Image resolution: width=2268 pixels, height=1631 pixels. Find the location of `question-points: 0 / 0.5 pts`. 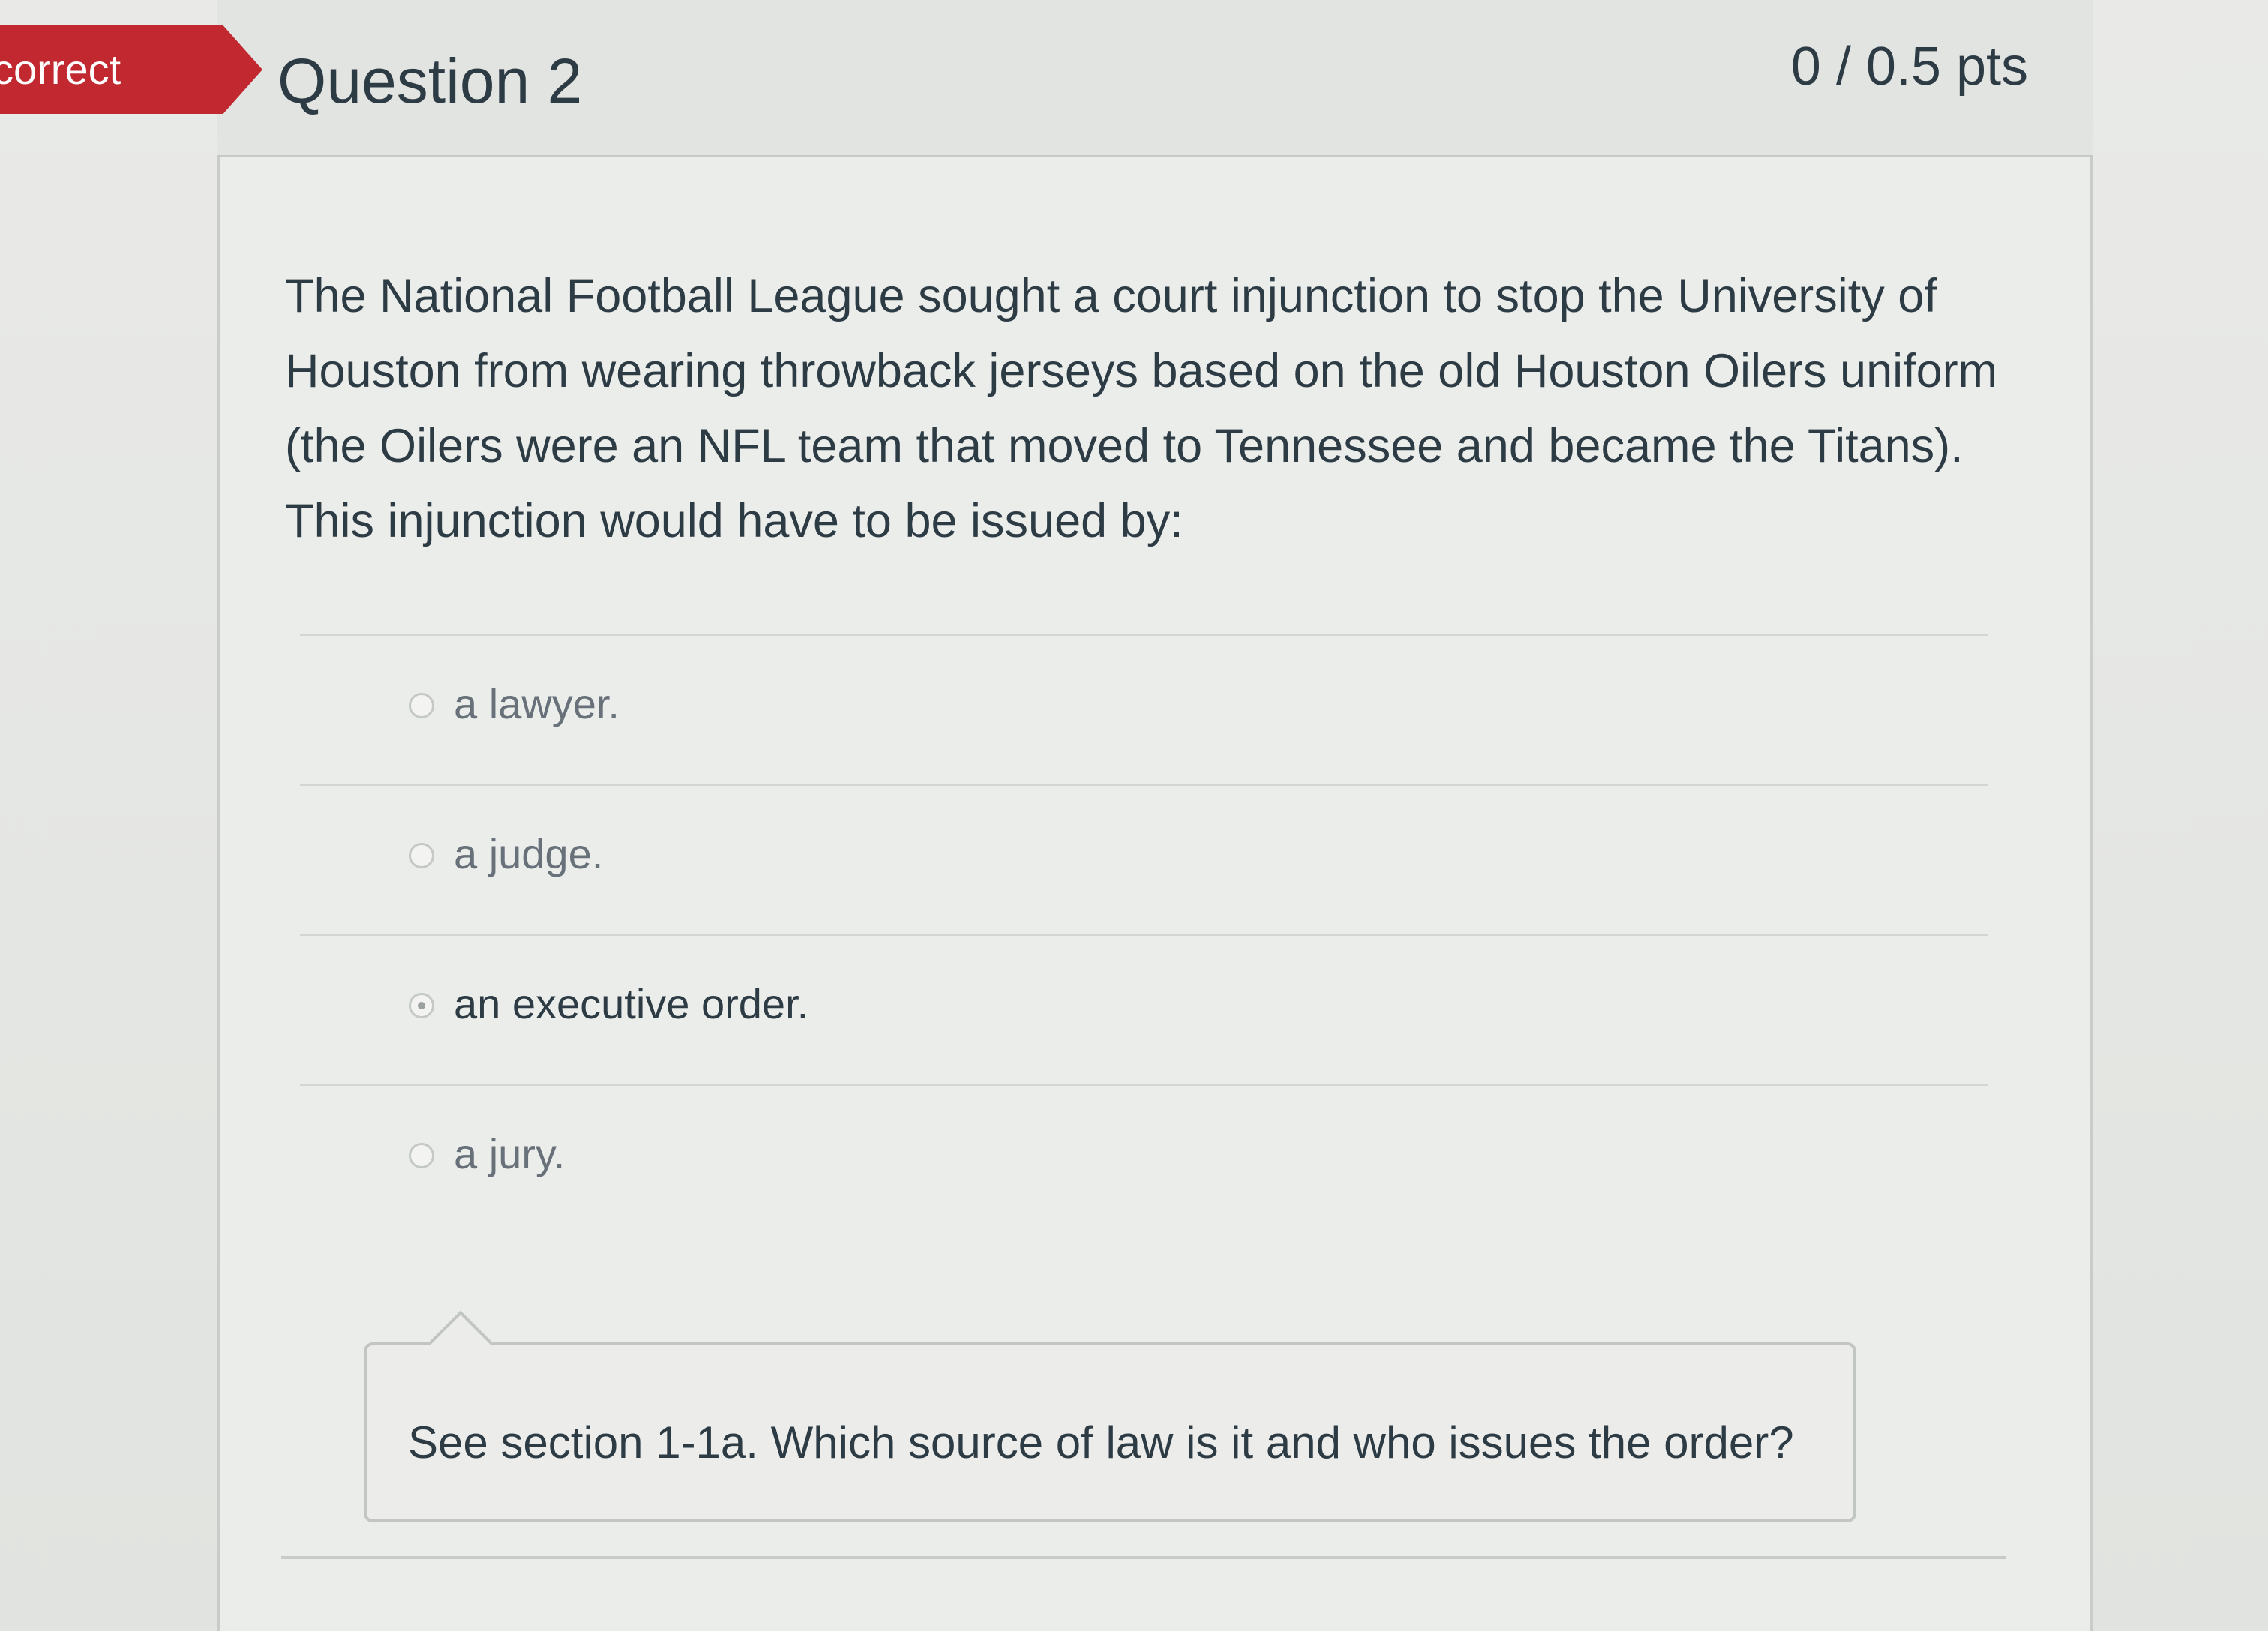

question-points: 0 / 0.5 pts is located at coordinates (1909, 67).